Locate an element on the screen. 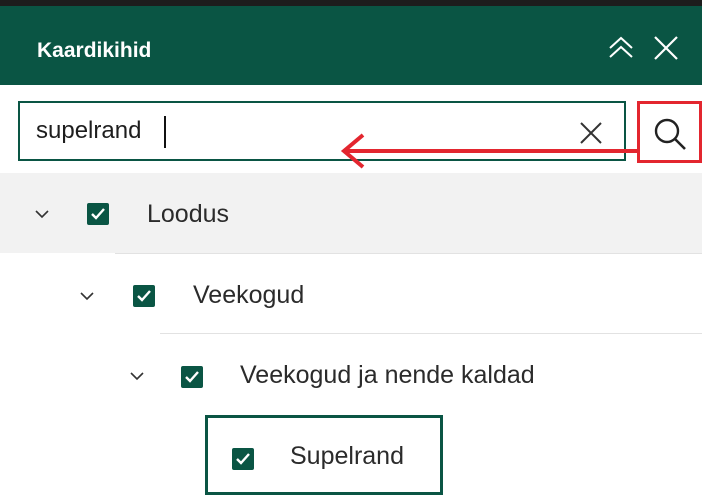 Image resolution: width=702 pixels, height=495 pixels. tree-item-veekogud-ja-nende-kaldad: Veekogud ja nende kaldad is located at coordinates (416, 373).